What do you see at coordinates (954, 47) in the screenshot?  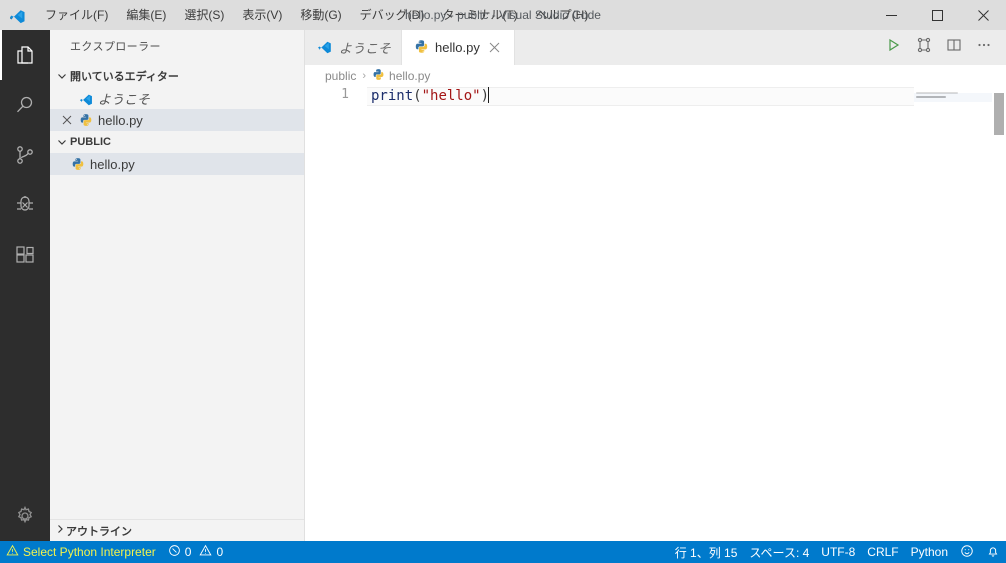 I see `split-editor-button` at bounding box center [954, 47].